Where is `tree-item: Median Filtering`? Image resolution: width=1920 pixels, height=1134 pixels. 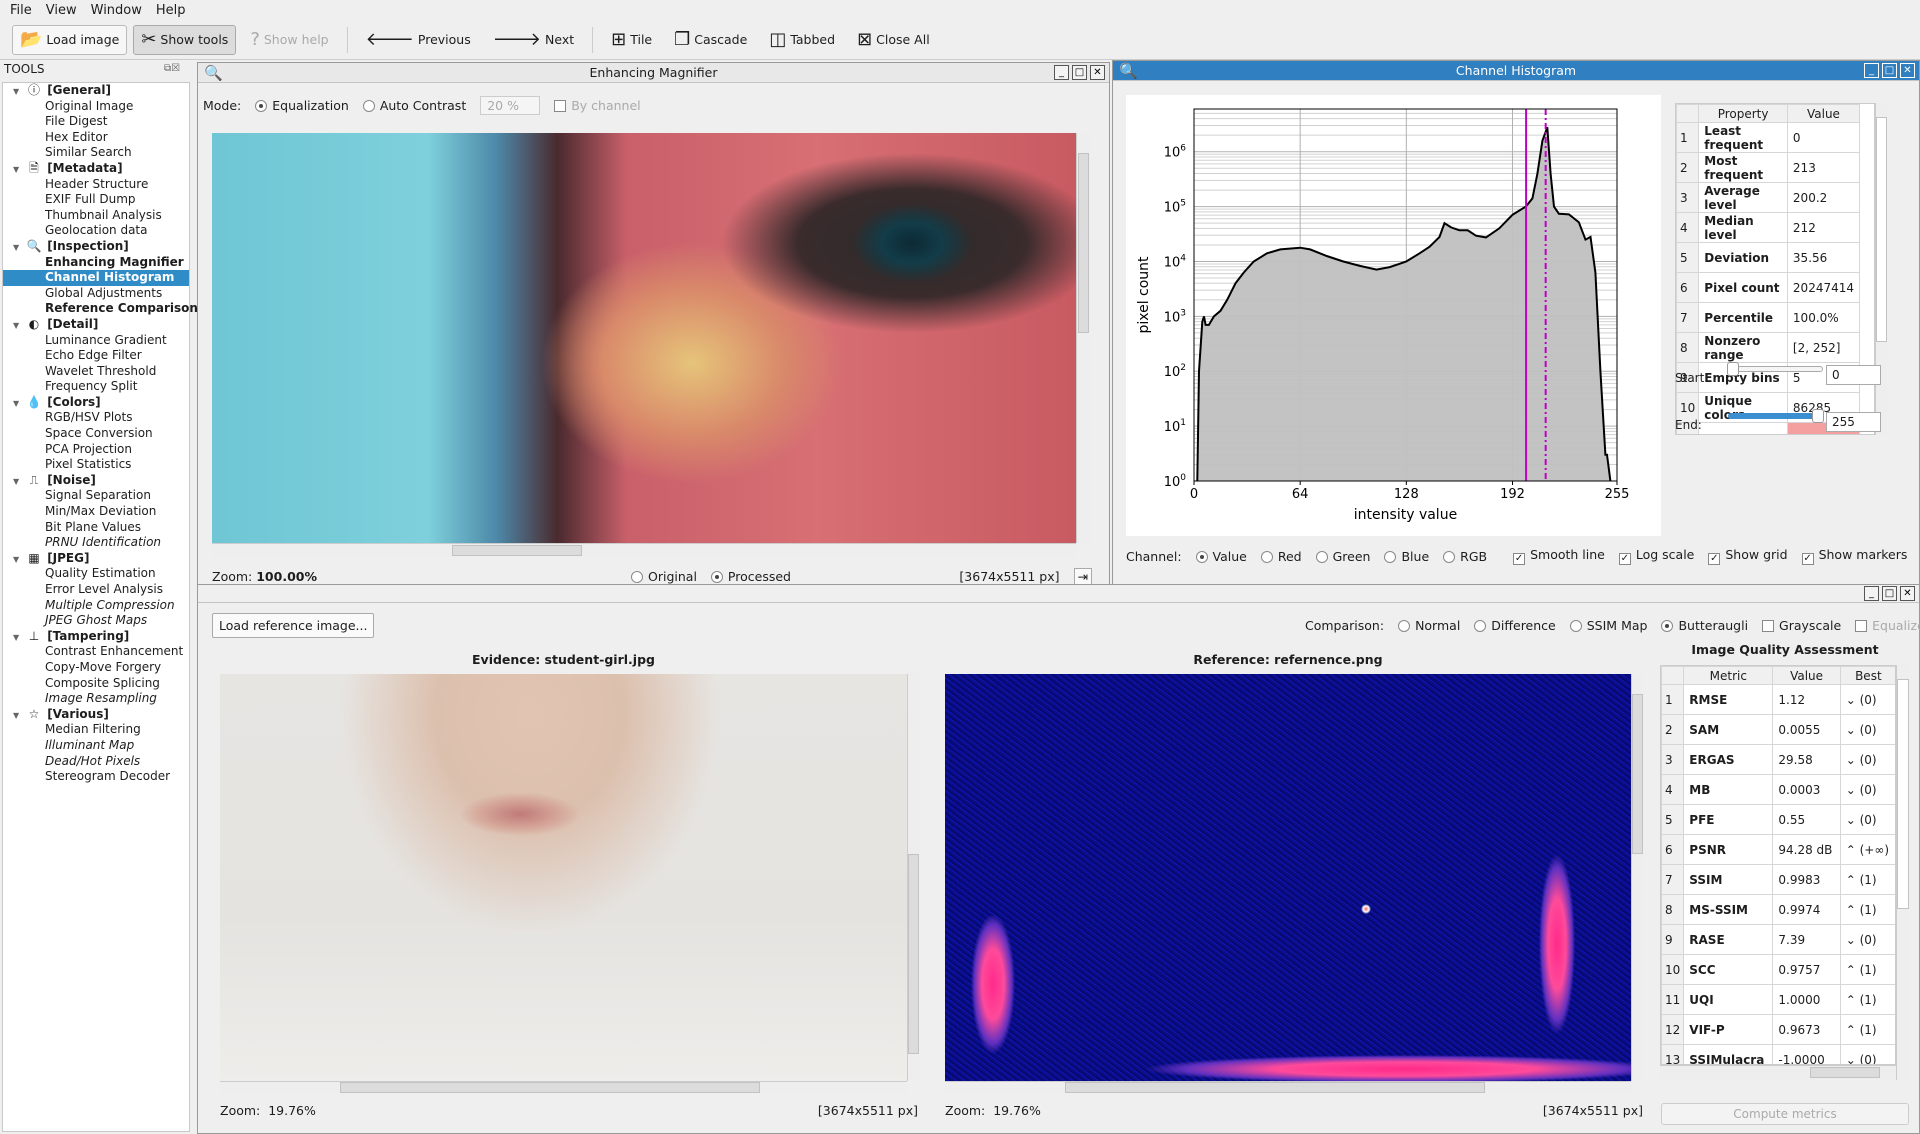 tree-item: Median Filtering is located at coordinates (96, 730).